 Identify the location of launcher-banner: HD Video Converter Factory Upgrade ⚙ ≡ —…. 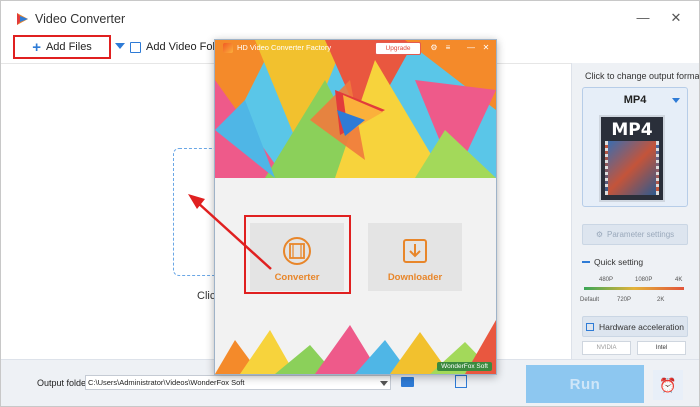
(355, 109).